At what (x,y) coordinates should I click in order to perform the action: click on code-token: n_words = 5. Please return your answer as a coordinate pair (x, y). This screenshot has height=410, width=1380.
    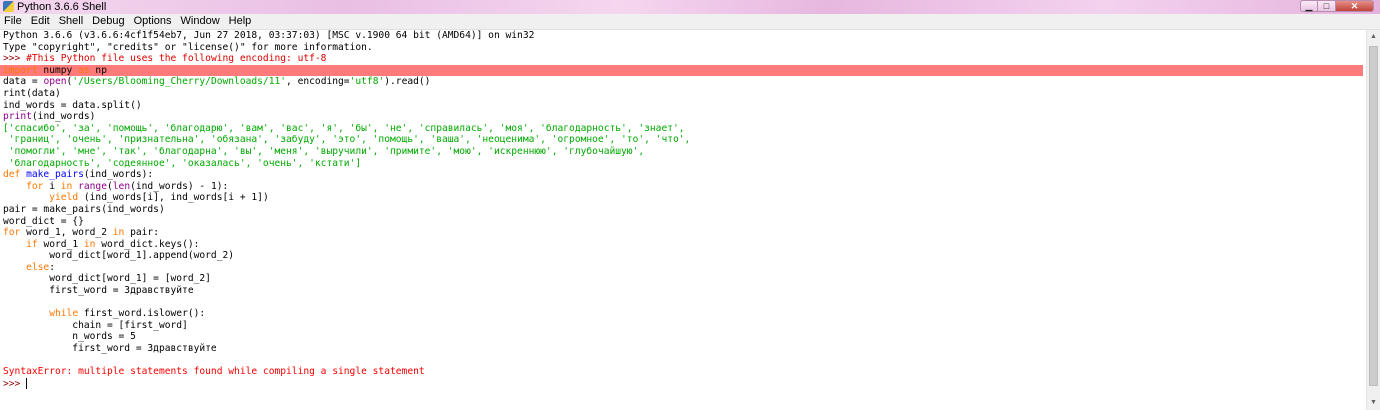
    Looking at the image, I should click on (69, 337).